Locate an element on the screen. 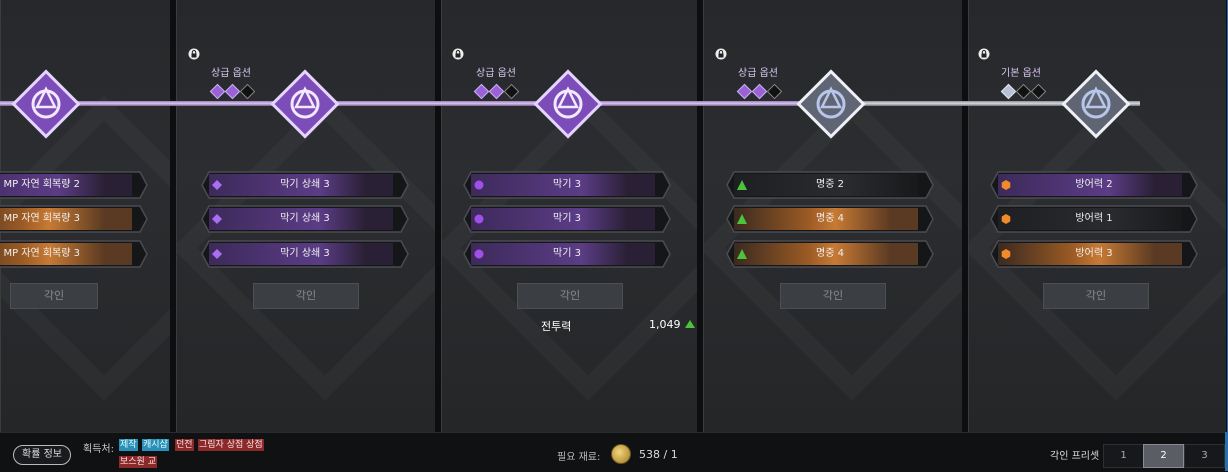 This screenshot has height=472, width=1228. material-label: 필요 재료: is located at coordinates (579, 457).